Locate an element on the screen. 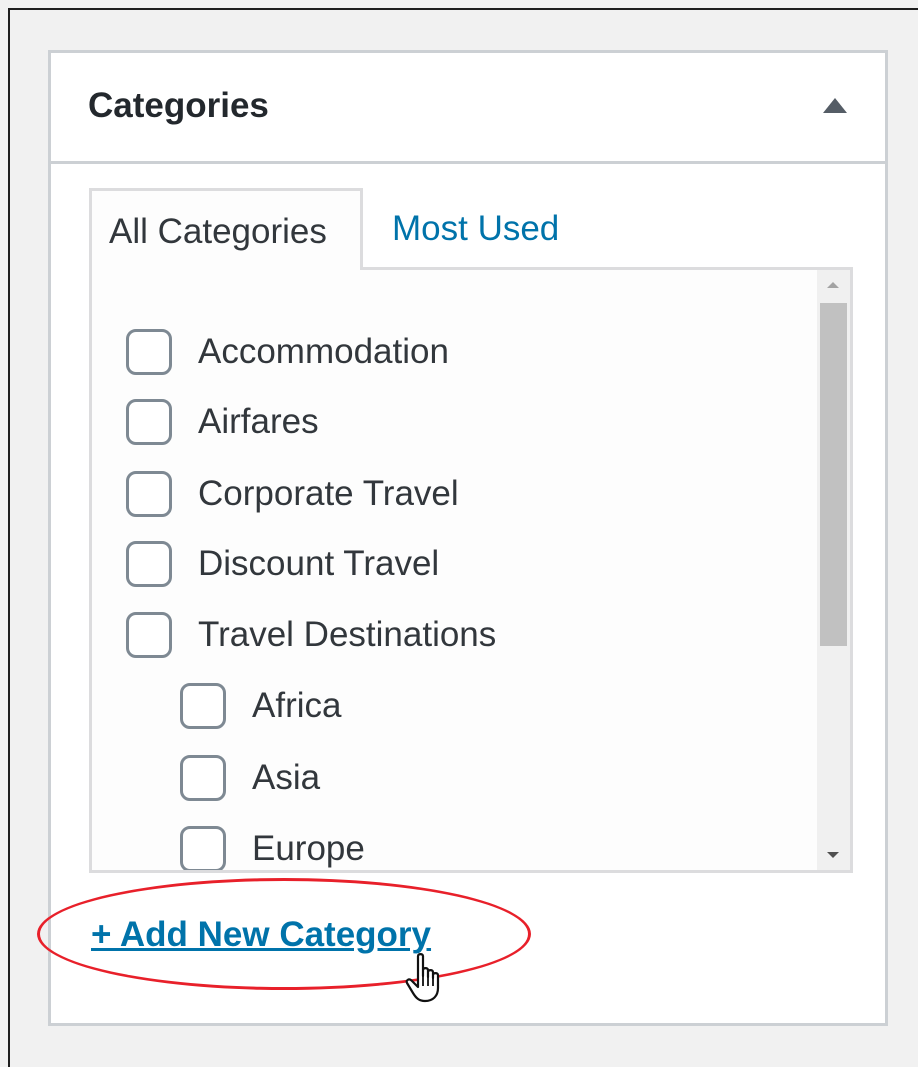  checklist-scrollbar is located at coordinates (833, 570).